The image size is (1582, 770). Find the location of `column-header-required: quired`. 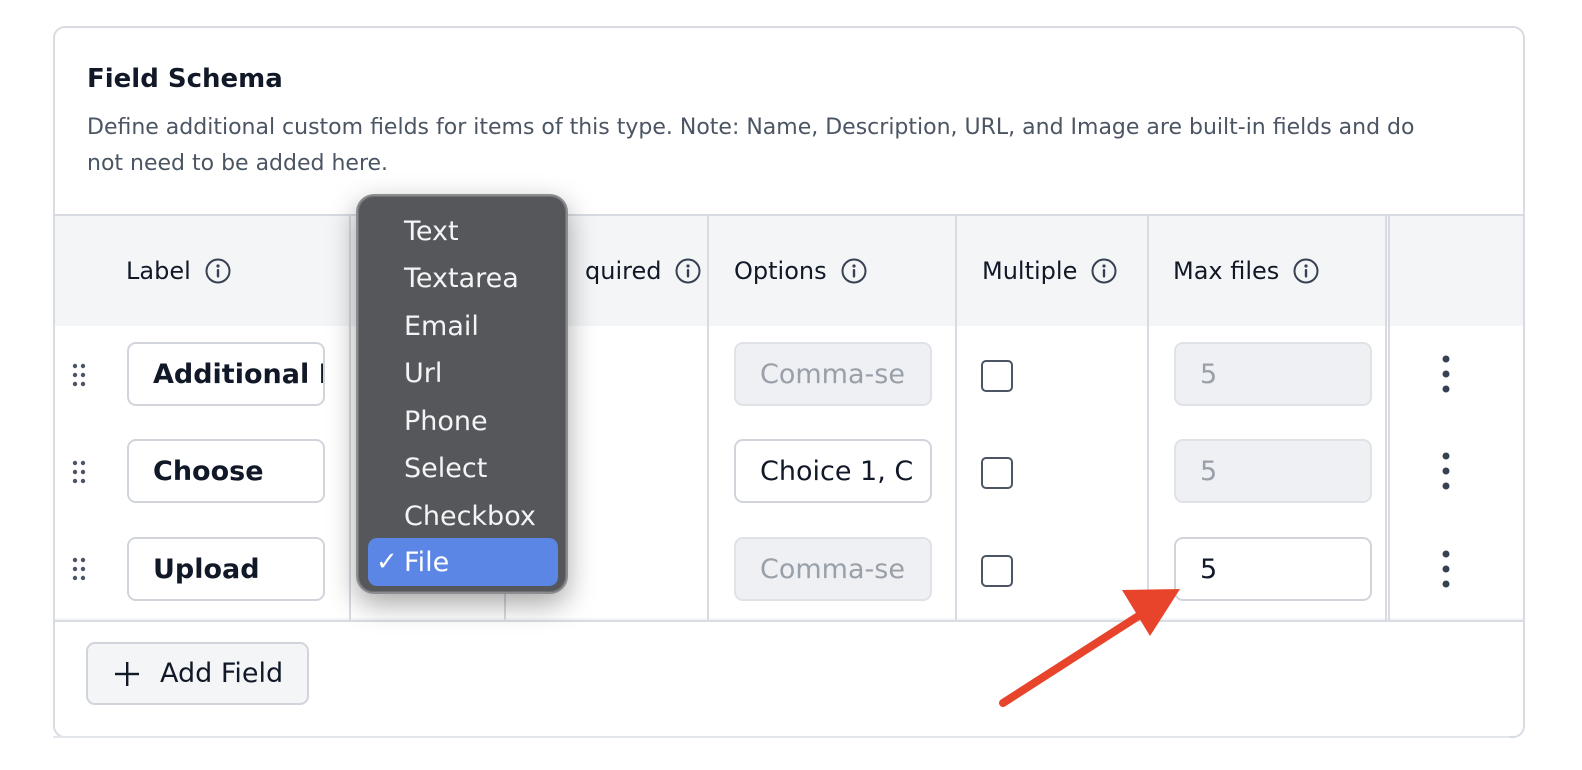

column-header-required: quired is located at coordinates (643, 271).